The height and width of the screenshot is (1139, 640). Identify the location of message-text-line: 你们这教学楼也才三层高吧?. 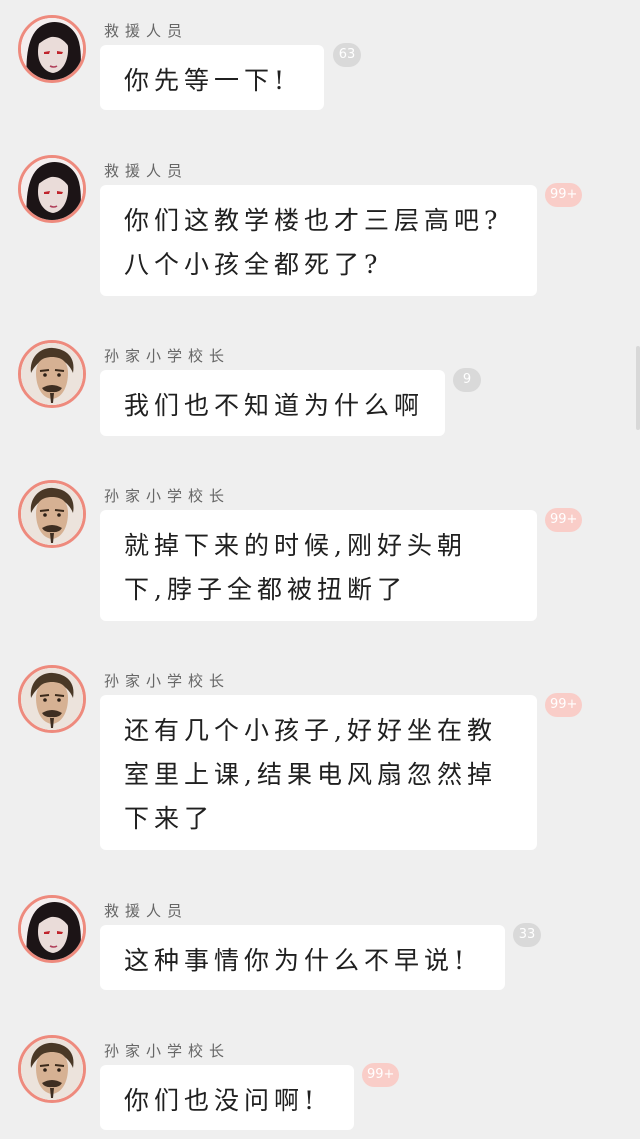
(313, 220).